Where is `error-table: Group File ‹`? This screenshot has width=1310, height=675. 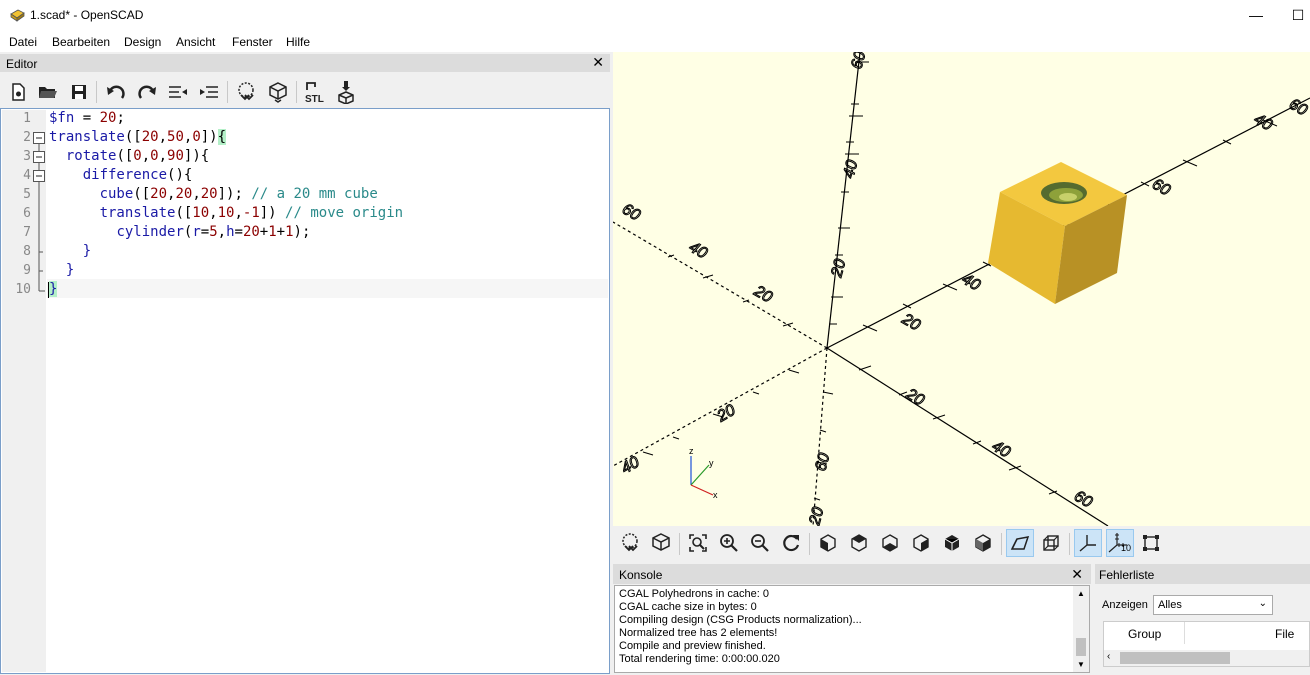 error-table: Group File ‹ is located at coordinates (1206, 644).